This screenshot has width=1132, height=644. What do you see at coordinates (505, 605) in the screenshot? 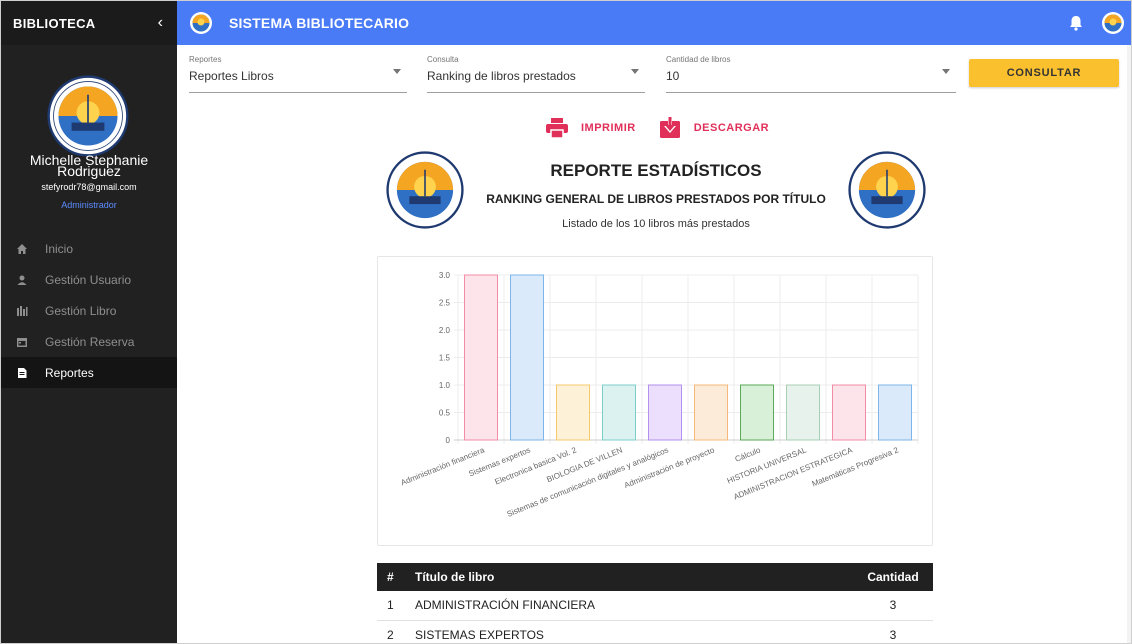
I see `cell-title: ADMINISTRACIÓN FINANCIERA` at bounding box center [505, 605].